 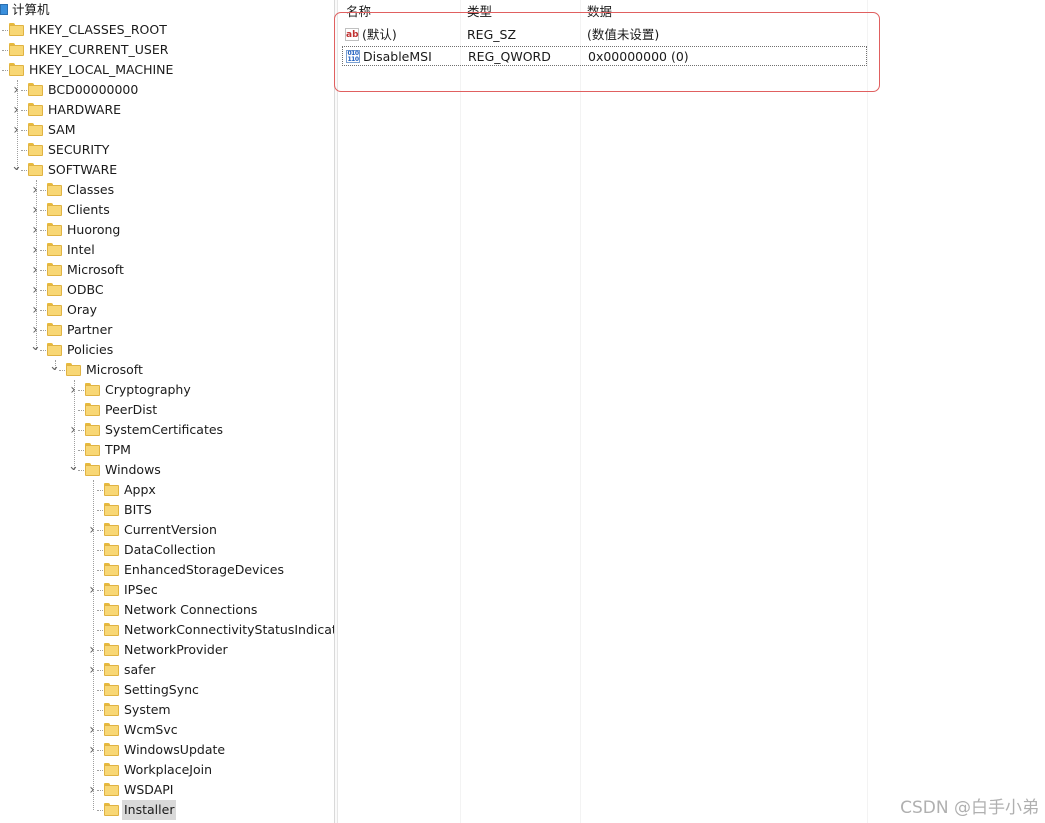 What do you see at coordinates (168, 769) in the screenshot?
I see `tree-node-label: WorkplaceJoin` at bounding box center [168, 769].